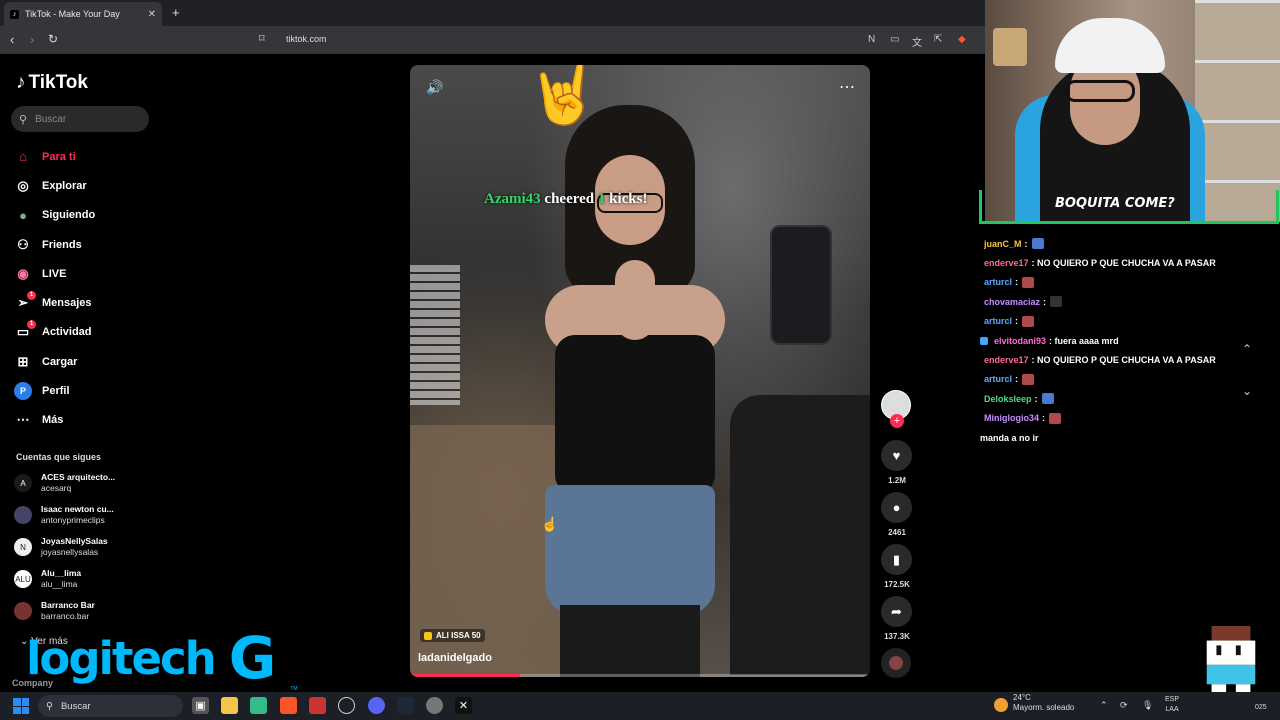  What do you see at coordinates (800, 535) in the screenshot?
I see `video-jacket` at bounding box center [800, 535].